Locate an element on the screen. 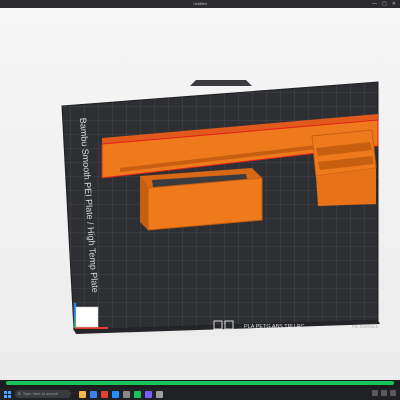 This screenshot has height=400, width=400. window-title: Untitled is located at coordinates (200, 3).